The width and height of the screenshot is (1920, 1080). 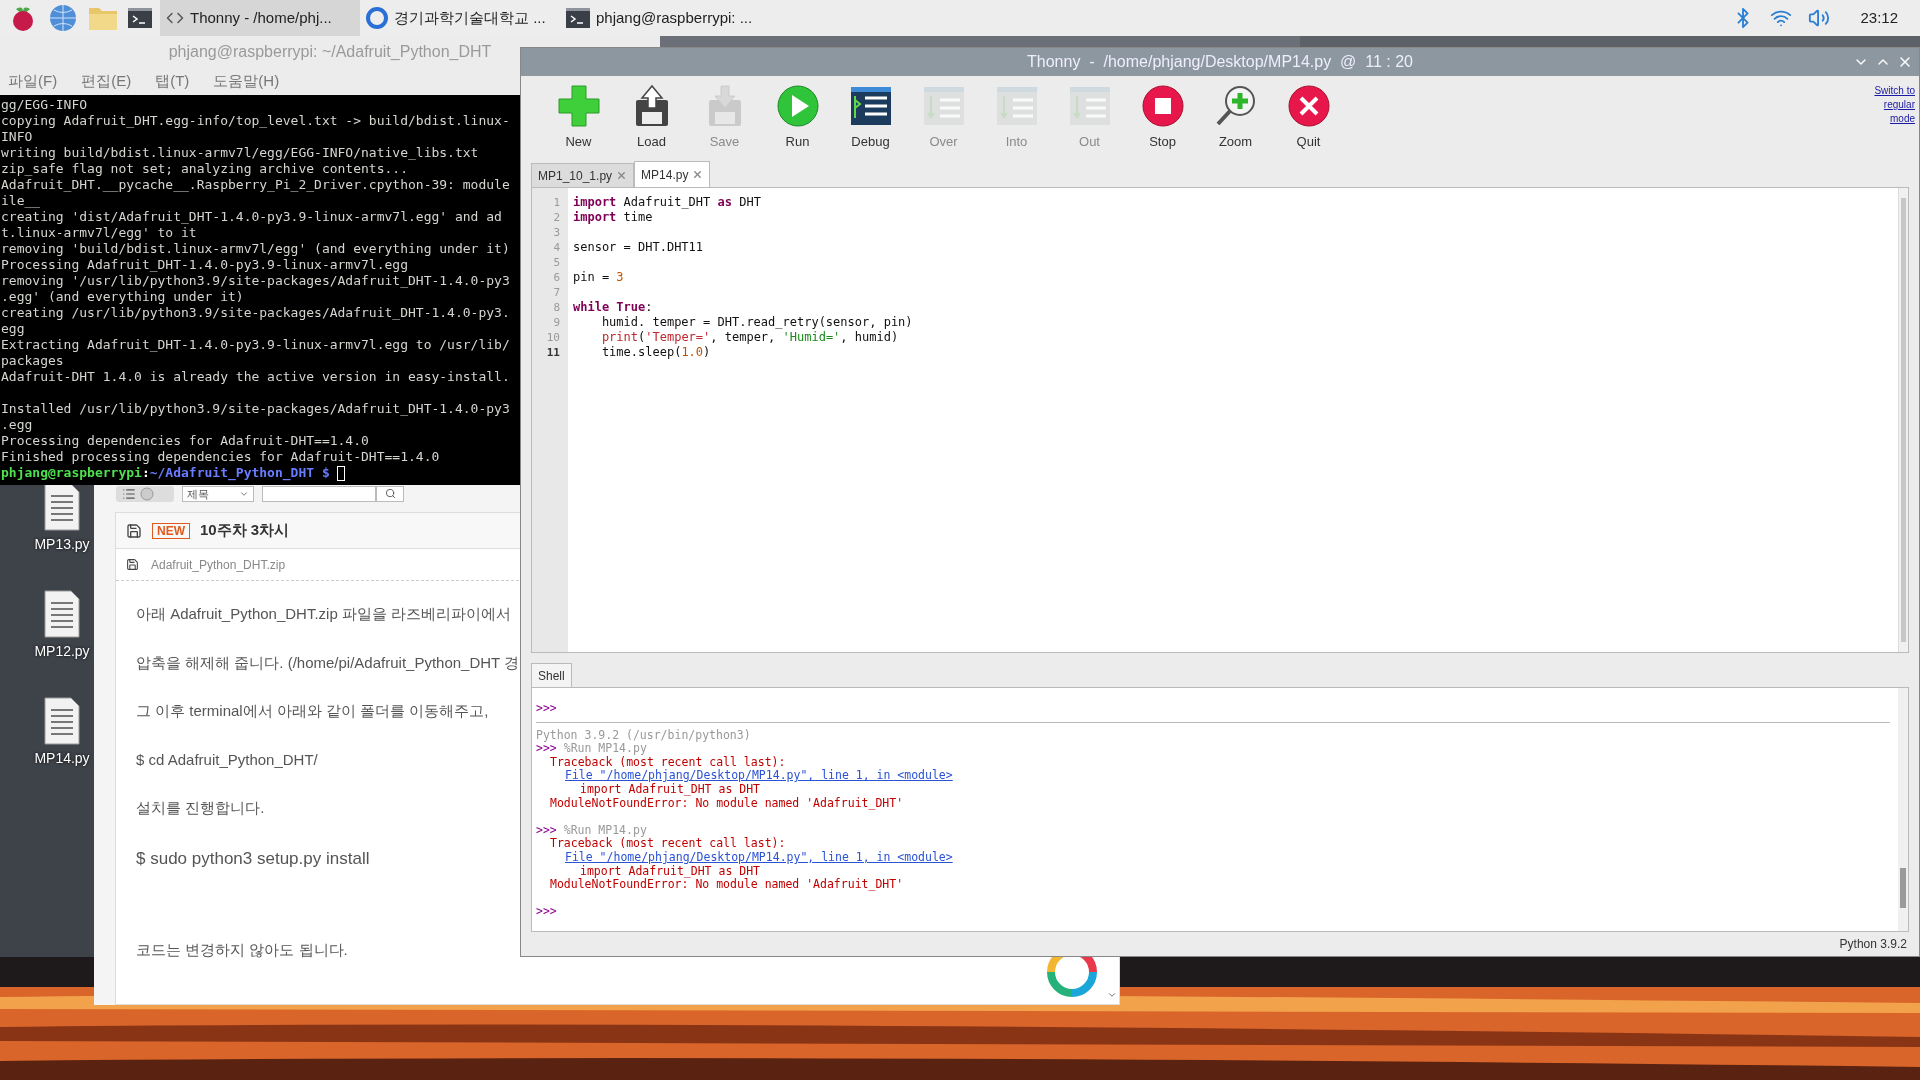 What do you see at coordinates (377, 18) in the screenshot?
I see `ring-icon` at bounding box center [377, 18].